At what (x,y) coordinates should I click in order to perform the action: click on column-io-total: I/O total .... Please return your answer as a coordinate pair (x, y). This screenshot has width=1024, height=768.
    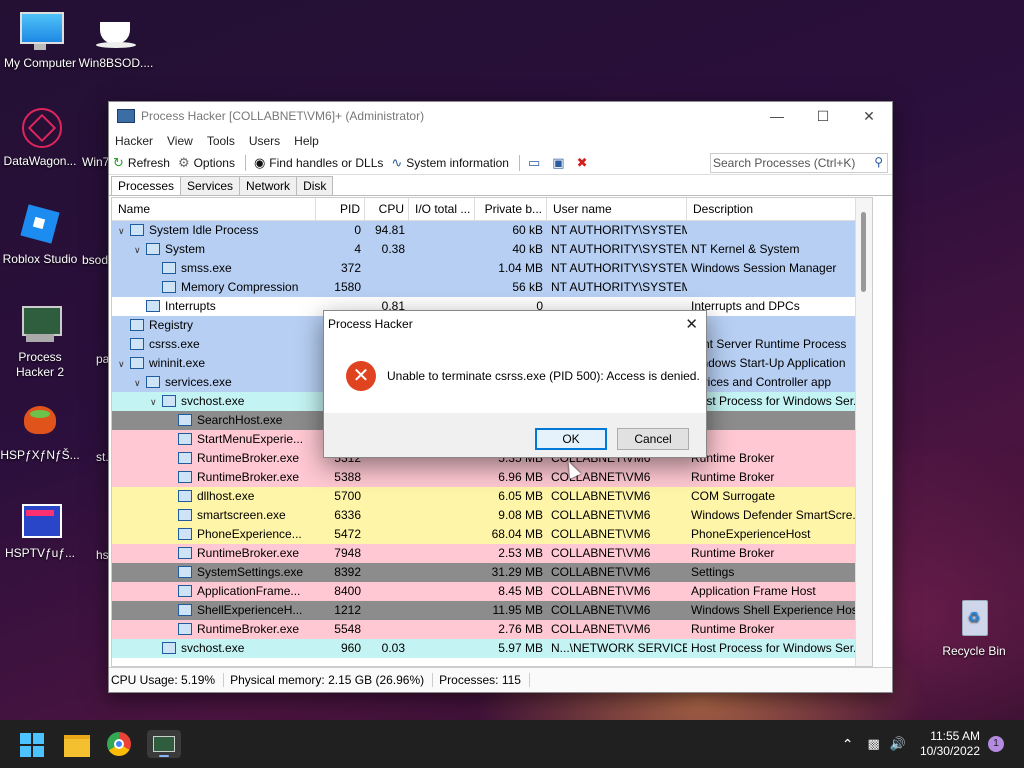
    Looking at the image, I should click on (442, 209).